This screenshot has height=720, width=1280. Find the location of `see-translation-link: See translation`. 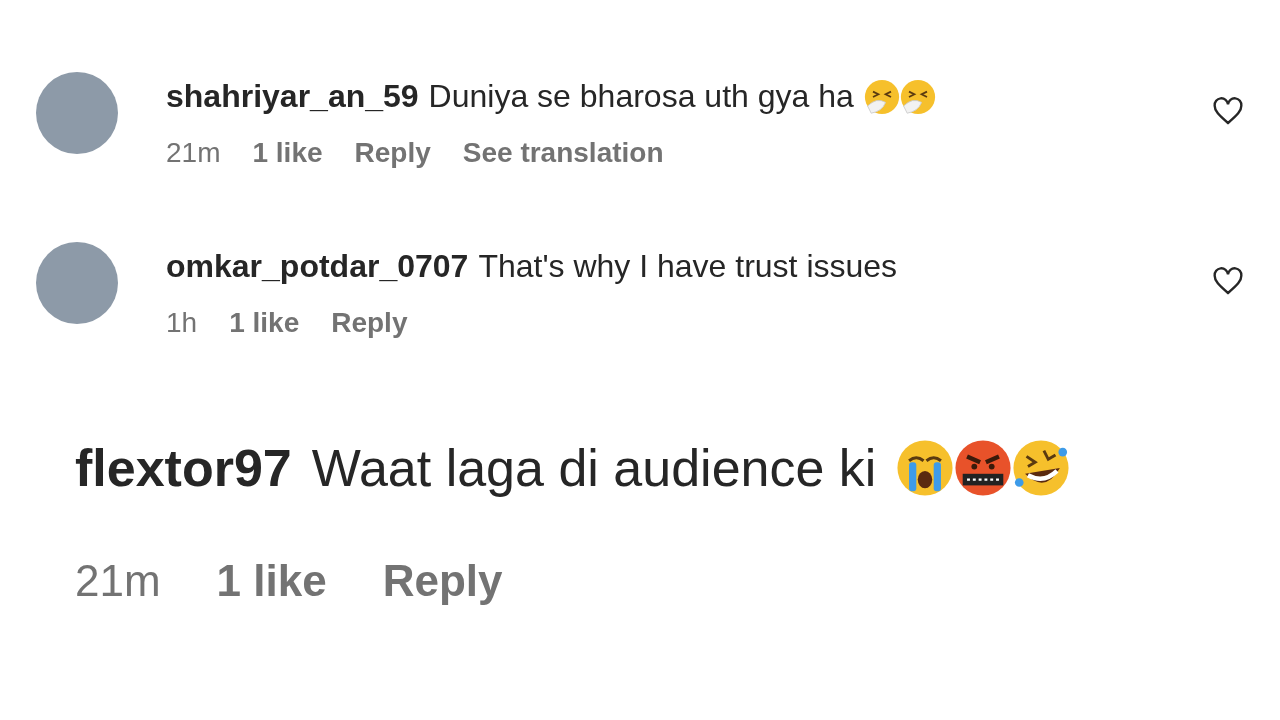

see-translation-link: See translation is located at coordinates (563, 153).